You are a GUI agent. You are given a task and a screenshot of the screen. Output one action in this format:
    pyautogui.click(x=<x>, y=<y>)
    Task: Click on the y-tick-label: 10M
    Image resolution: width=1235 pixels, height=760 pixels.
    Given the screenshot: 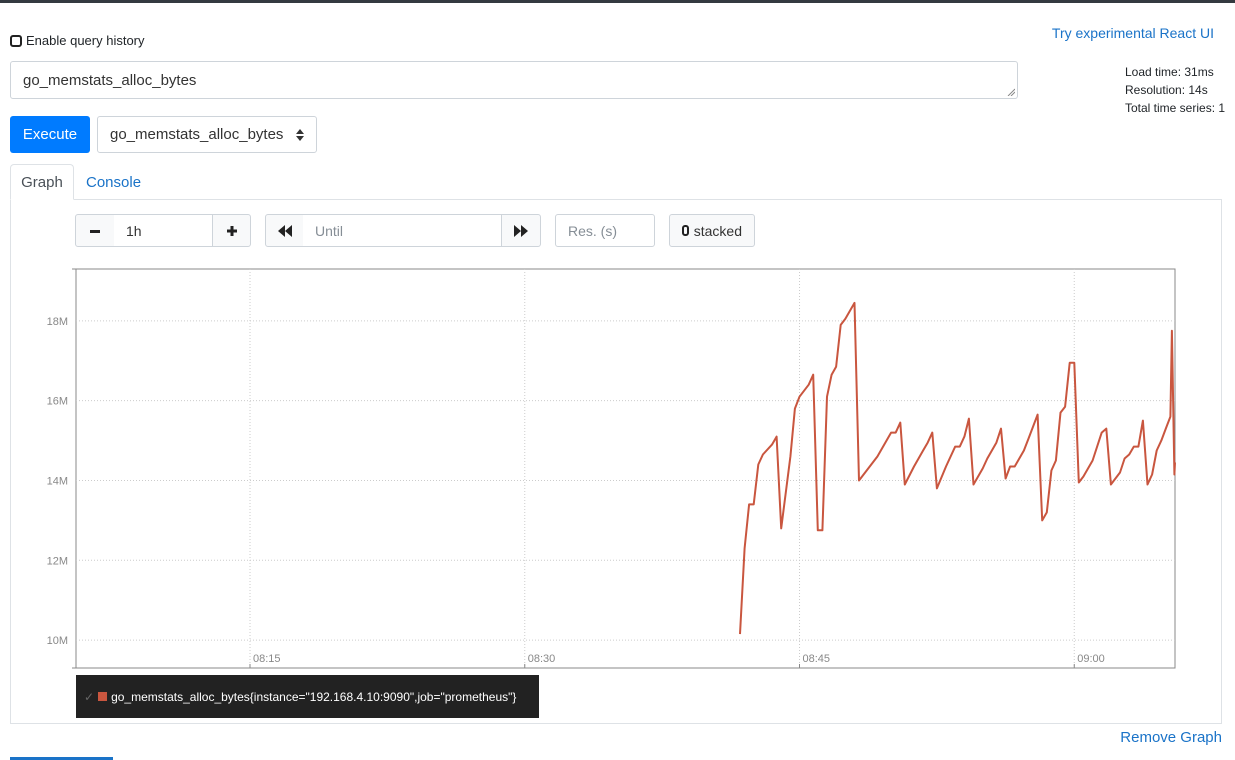 What is the action you would take?
    pyautogui.click(x=57, y=641)
    